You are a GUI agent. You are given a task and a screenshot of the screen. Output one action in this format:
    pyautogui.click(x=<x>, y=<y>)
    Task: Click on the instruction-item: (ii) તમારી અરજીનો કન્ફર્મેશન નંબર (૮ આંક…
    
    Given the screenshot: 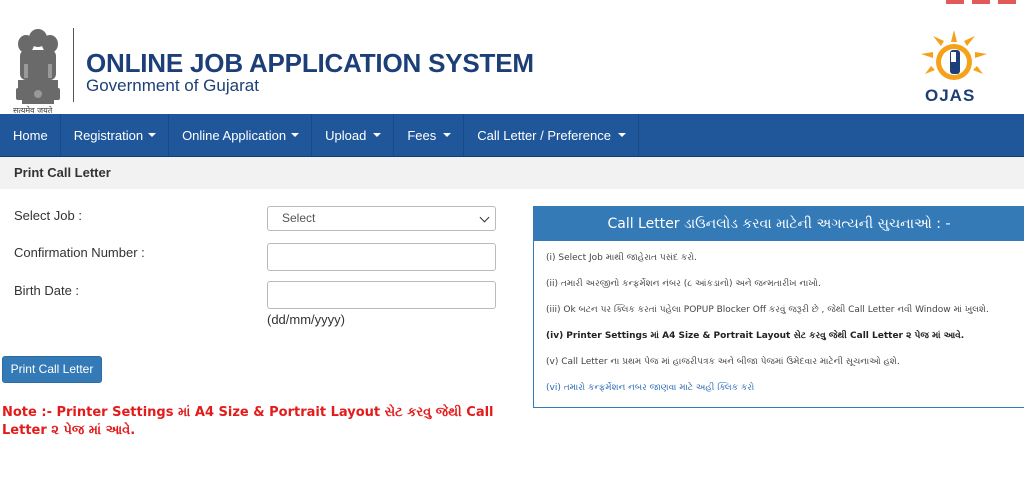 What is the action you would take?
    pyautogui.click(x=683, y=284)
    